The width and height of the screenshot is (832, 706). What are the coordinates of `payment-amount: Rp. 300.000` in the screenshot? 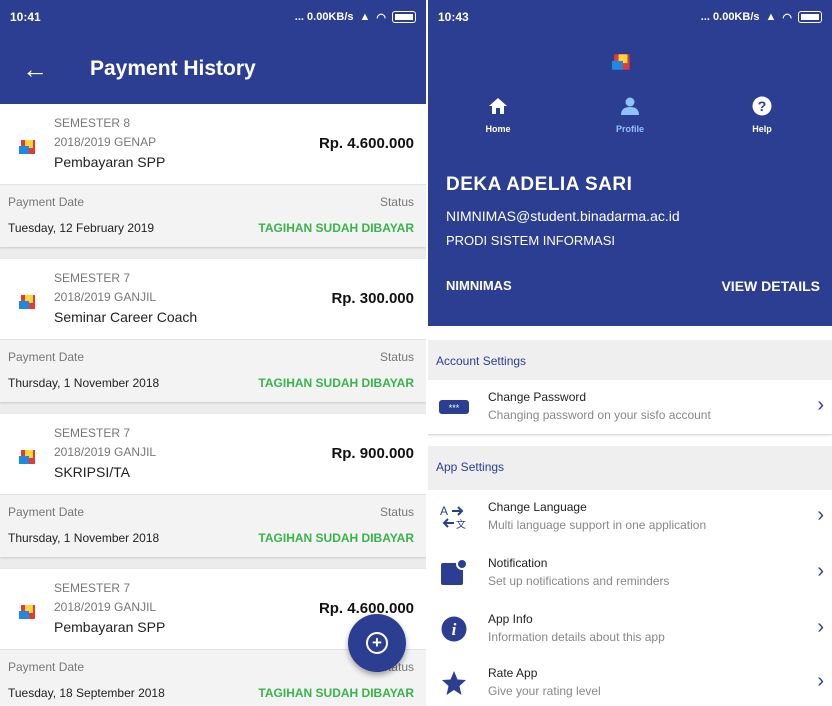 It's located at (372, 298).